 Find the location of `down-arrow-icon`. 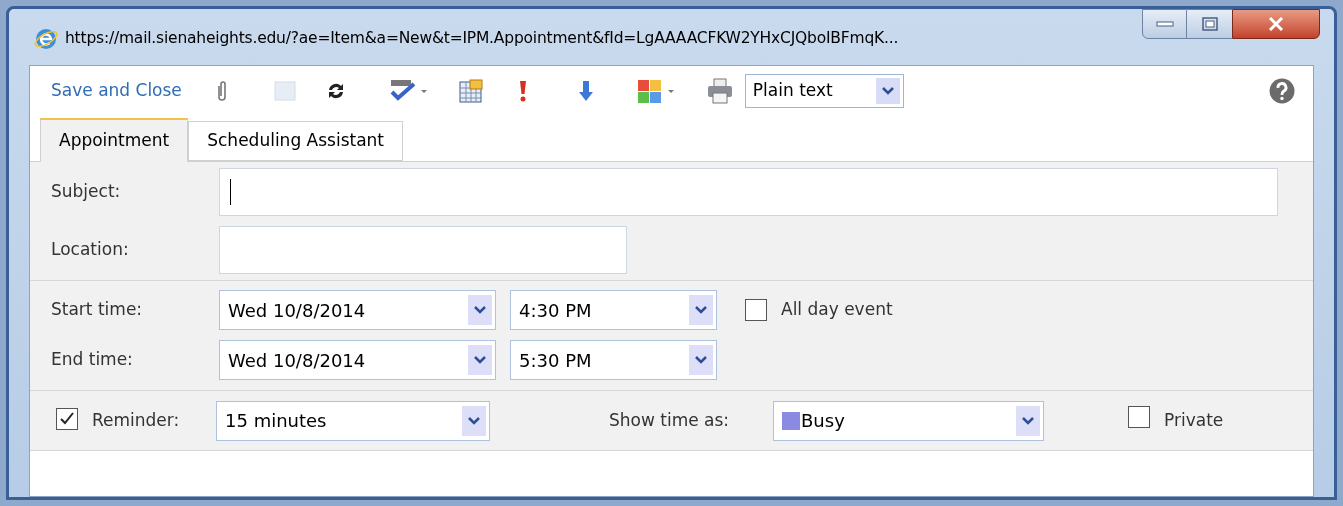

down-arrow-icon is located at coordinates (585, 91).